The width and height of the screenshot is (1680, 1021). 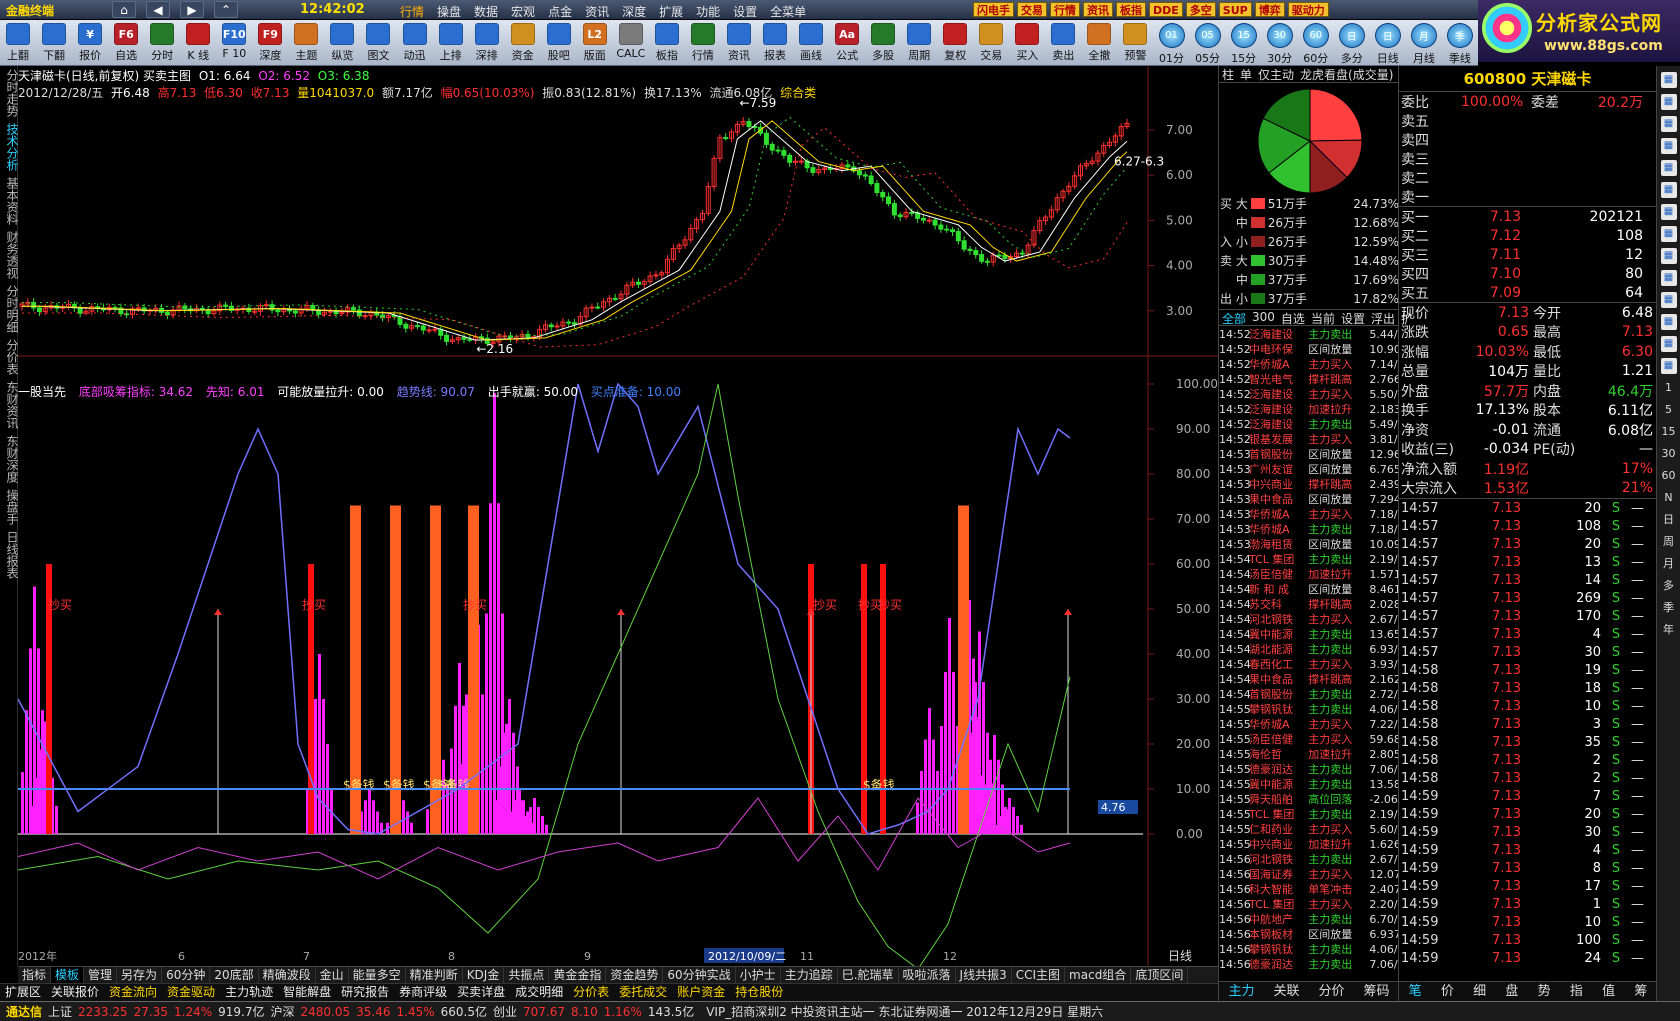 What do you see at coordinates (484, 975) in the screenshot?
I see `formula-tab-10: KDJ金` at bounding box center [484, 975].